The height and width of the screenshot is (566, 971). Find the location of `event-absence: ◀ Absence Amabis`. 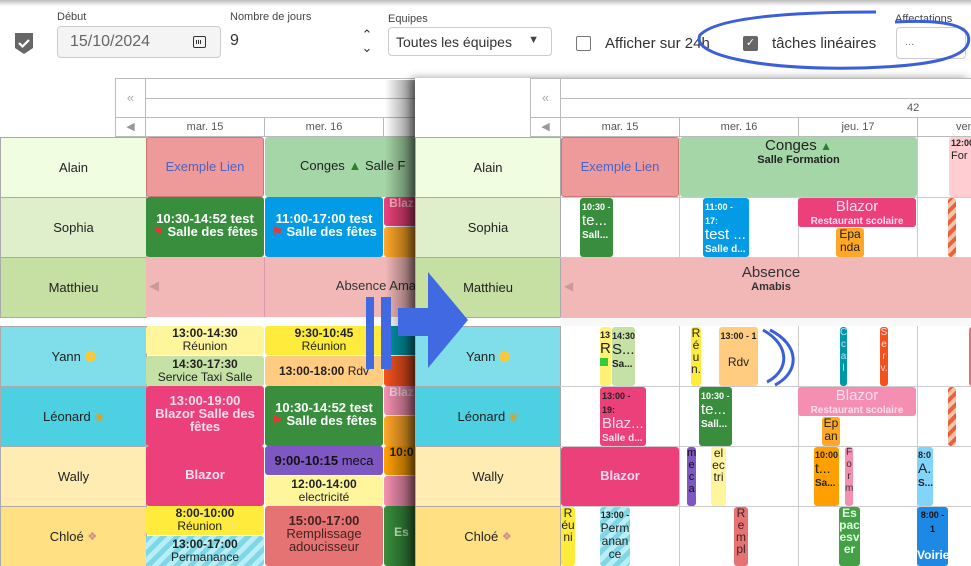

event-absence: ◀ Absence Amabis is located at coordinates (766, 288).